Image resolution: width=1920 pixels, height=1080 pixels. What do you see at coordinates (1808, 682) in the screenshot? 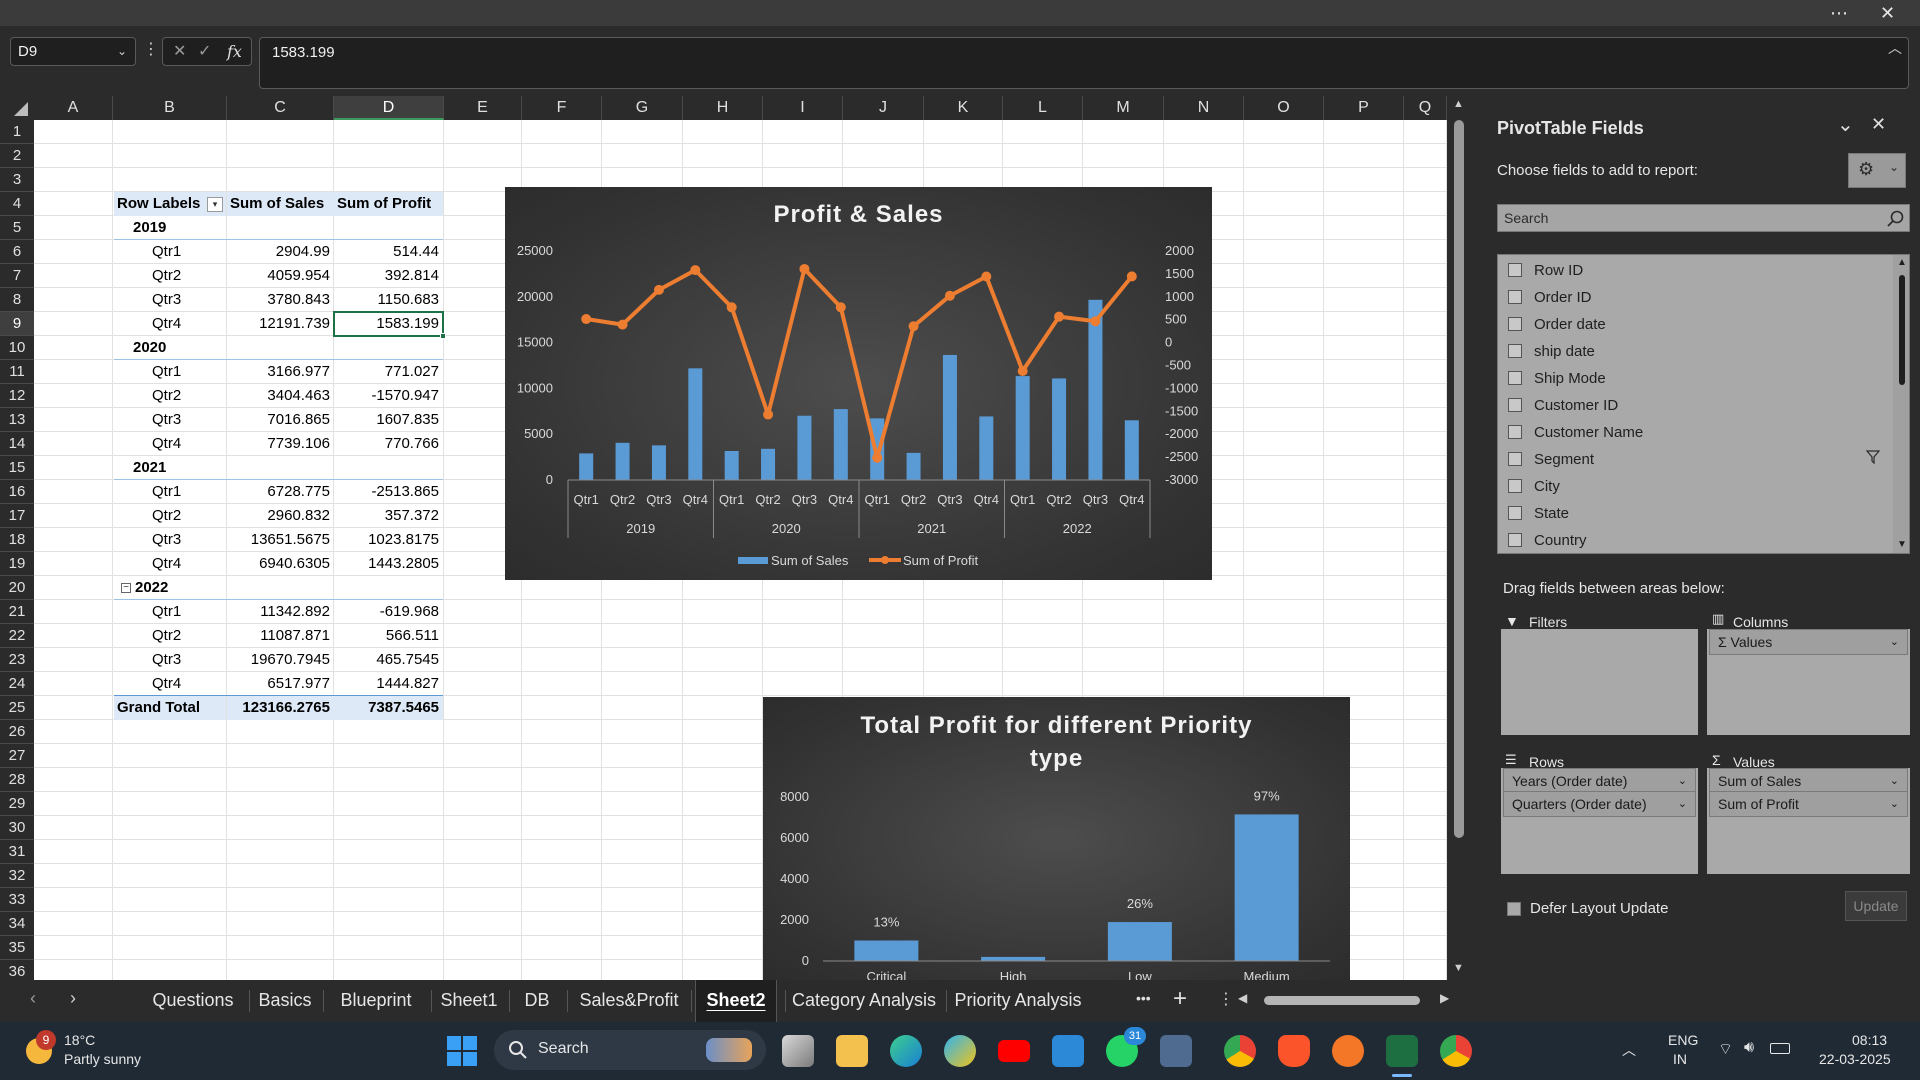
I see `columns-area: Σ Values ⌄` at bounding box center [1808, 682].